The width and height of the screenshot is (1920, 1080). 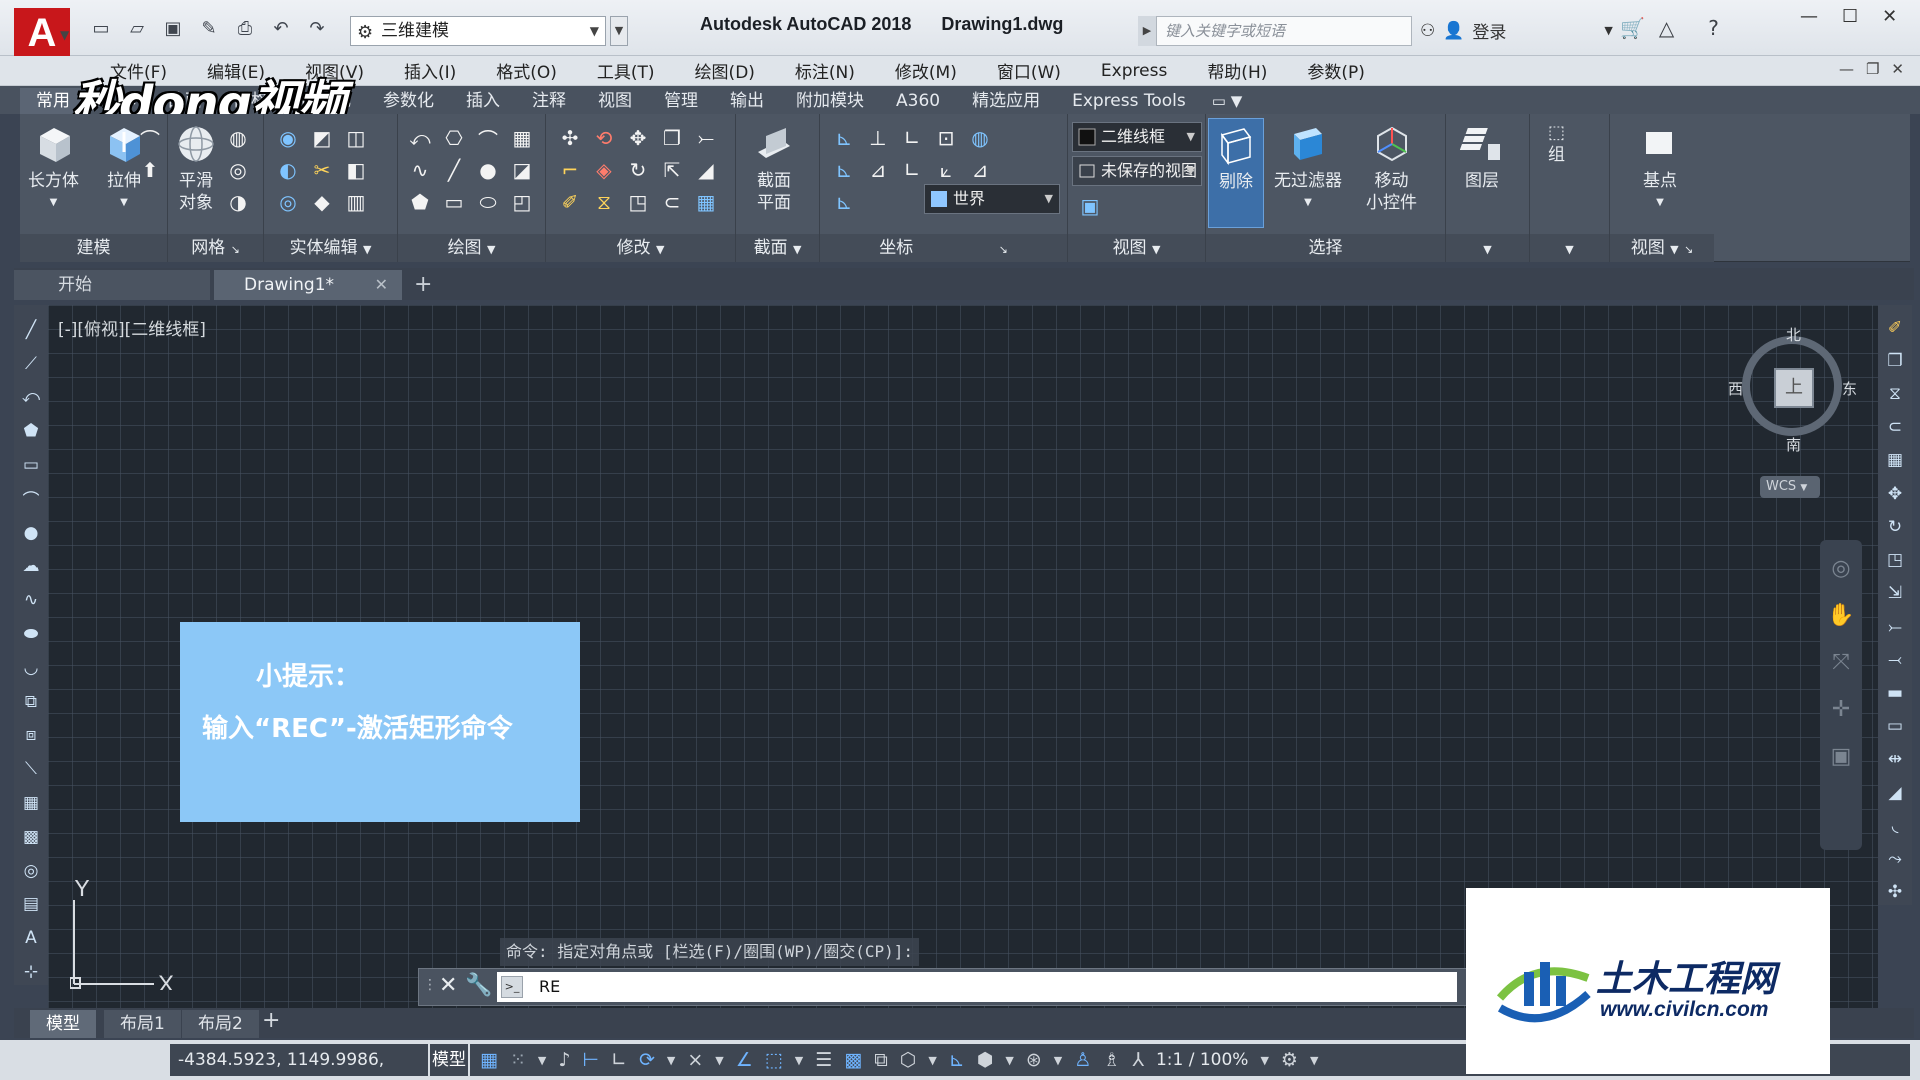 I want to click on orbit-icon: ✛, so click(x=1841, y=709).